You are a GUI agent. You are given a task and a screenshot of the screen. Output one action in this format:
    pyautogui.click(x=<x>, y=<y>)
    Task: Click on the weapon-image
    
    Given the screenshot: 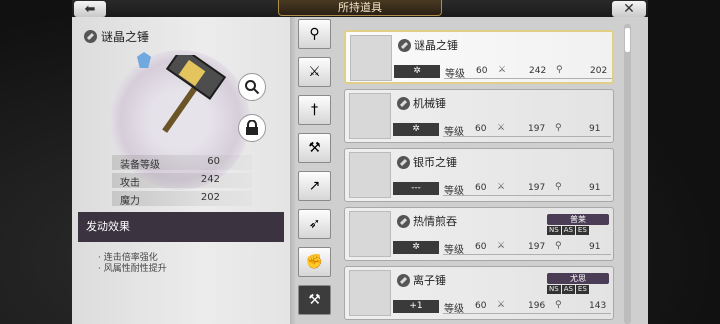 What is the action you would take?
    pyautogui.click(x=194, y=94)
    